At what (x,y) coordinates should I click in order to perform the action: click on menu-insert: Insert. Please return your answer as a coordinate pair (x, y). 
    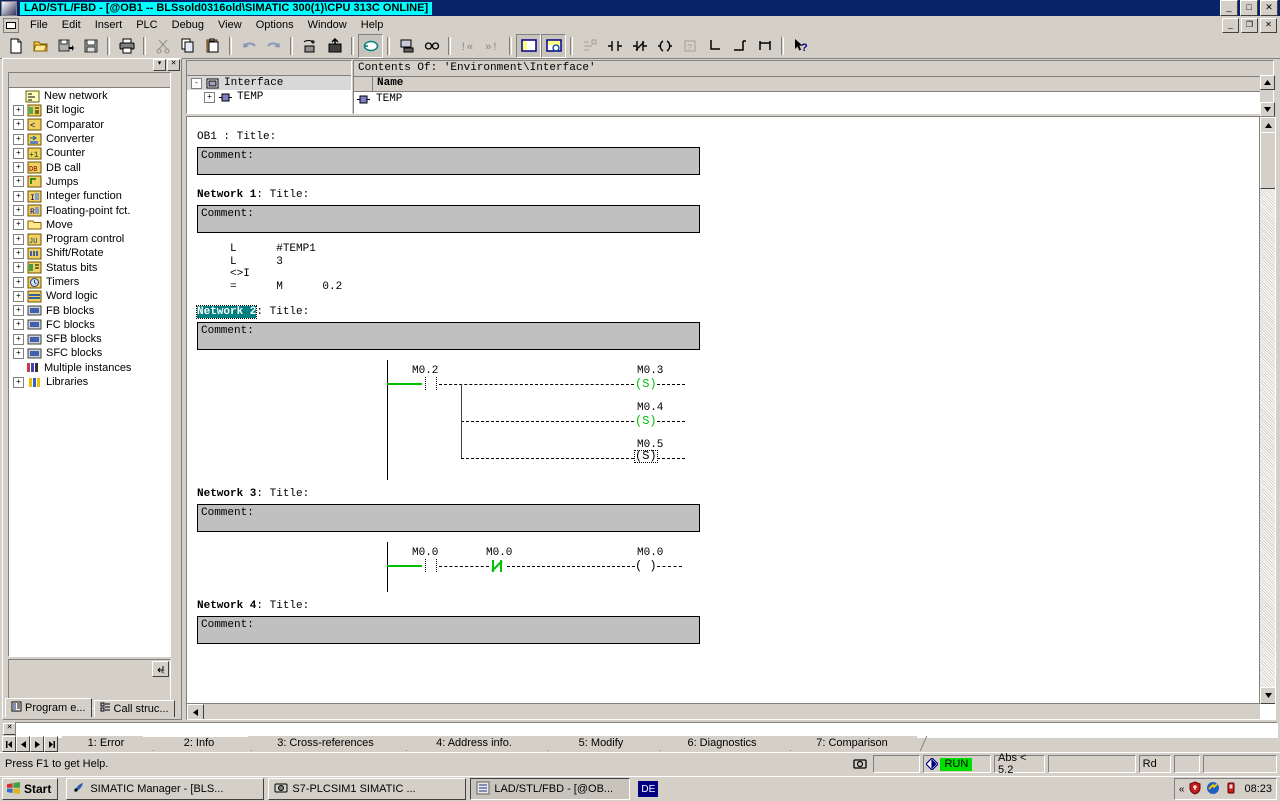
    Looking at the image, I should click on (109, 25).